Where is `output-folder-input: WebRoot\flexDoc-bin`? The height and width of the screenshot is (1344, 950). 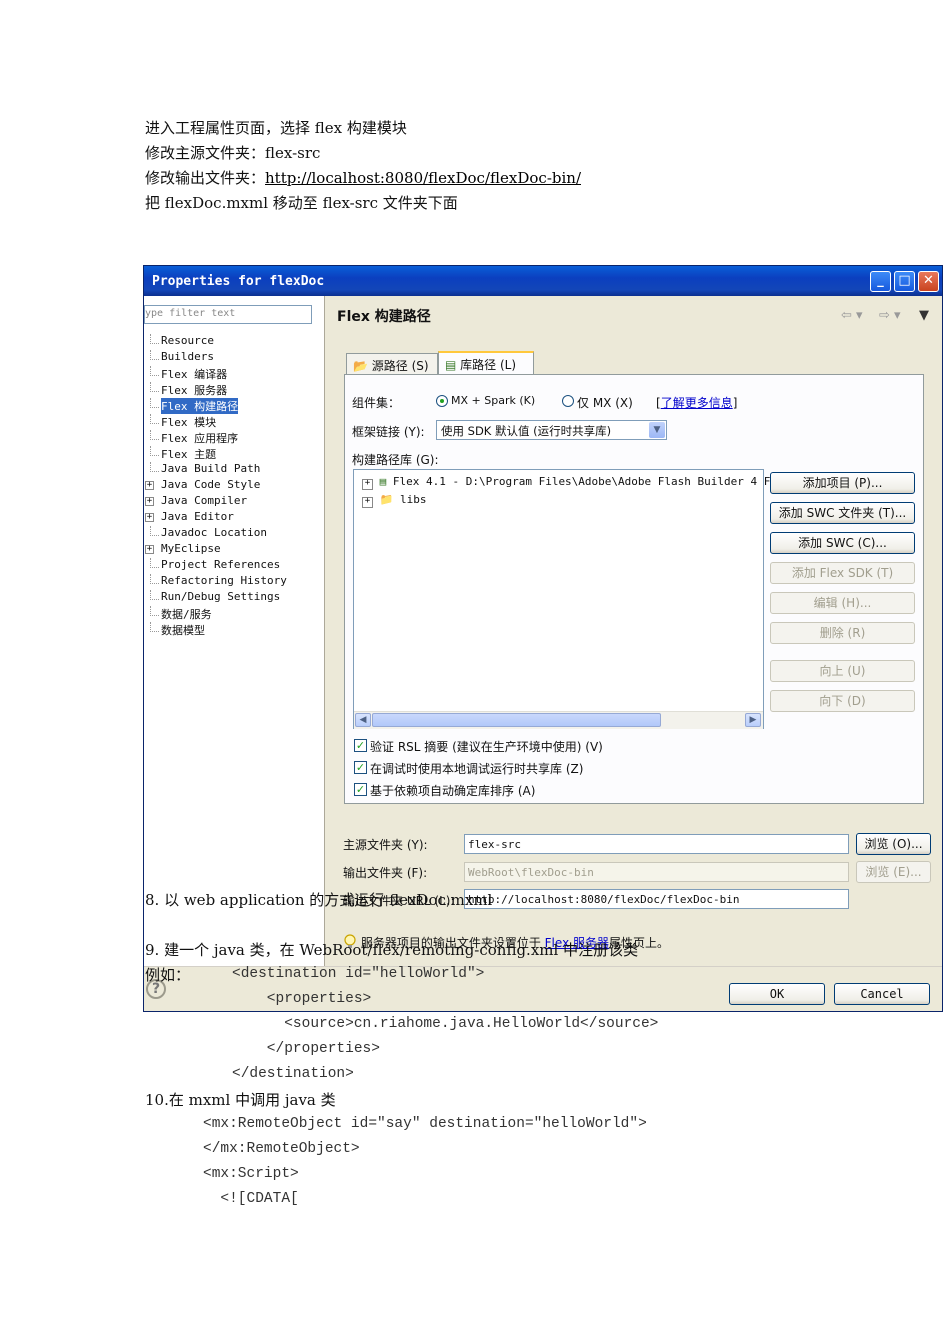 output-folder-input: WebRoot\flexDoc-bin is located at coordinates (656, 872).